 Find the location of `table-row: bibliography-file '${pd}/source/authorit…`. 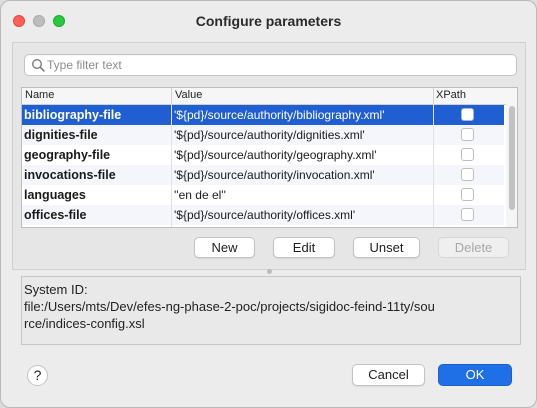

table-row: bibliography-file '${pd}/source/authorit… is located at coordinates (263, 115).